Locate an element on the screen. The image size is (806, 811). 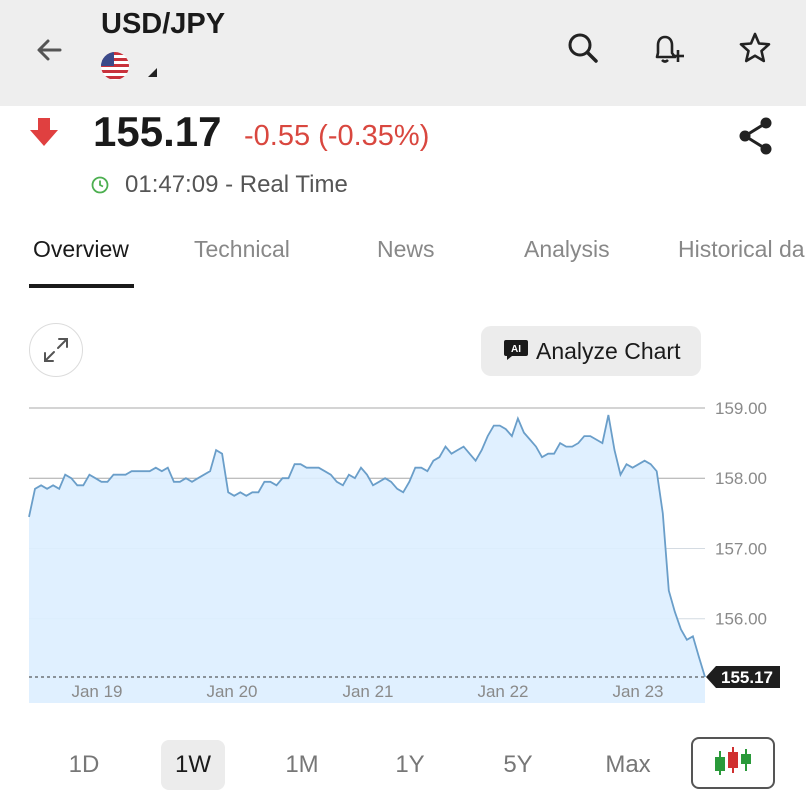
analyze-chart-label: Analyze Chart is located at coordinates (608, 351).